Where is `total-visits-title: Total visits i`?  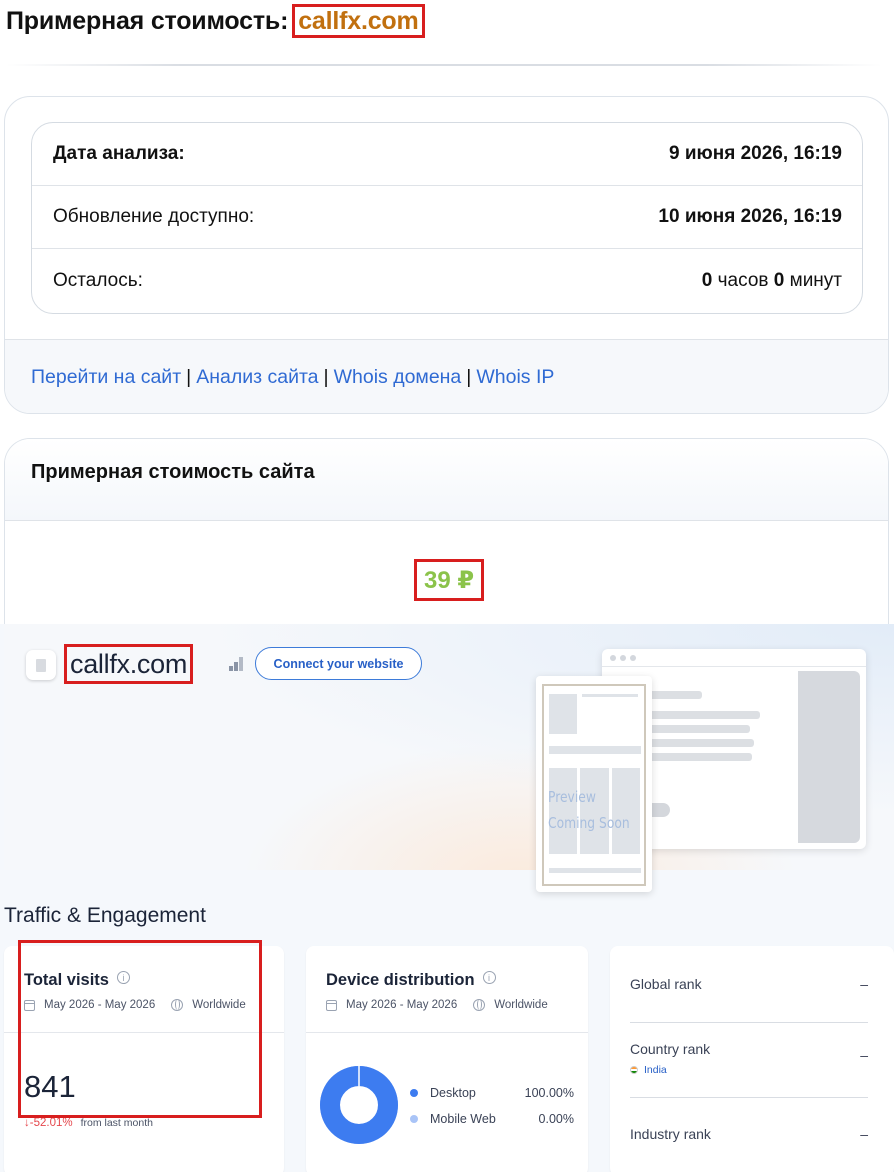
total-visits-title: Total visits i is located at coordinates (77, 980).